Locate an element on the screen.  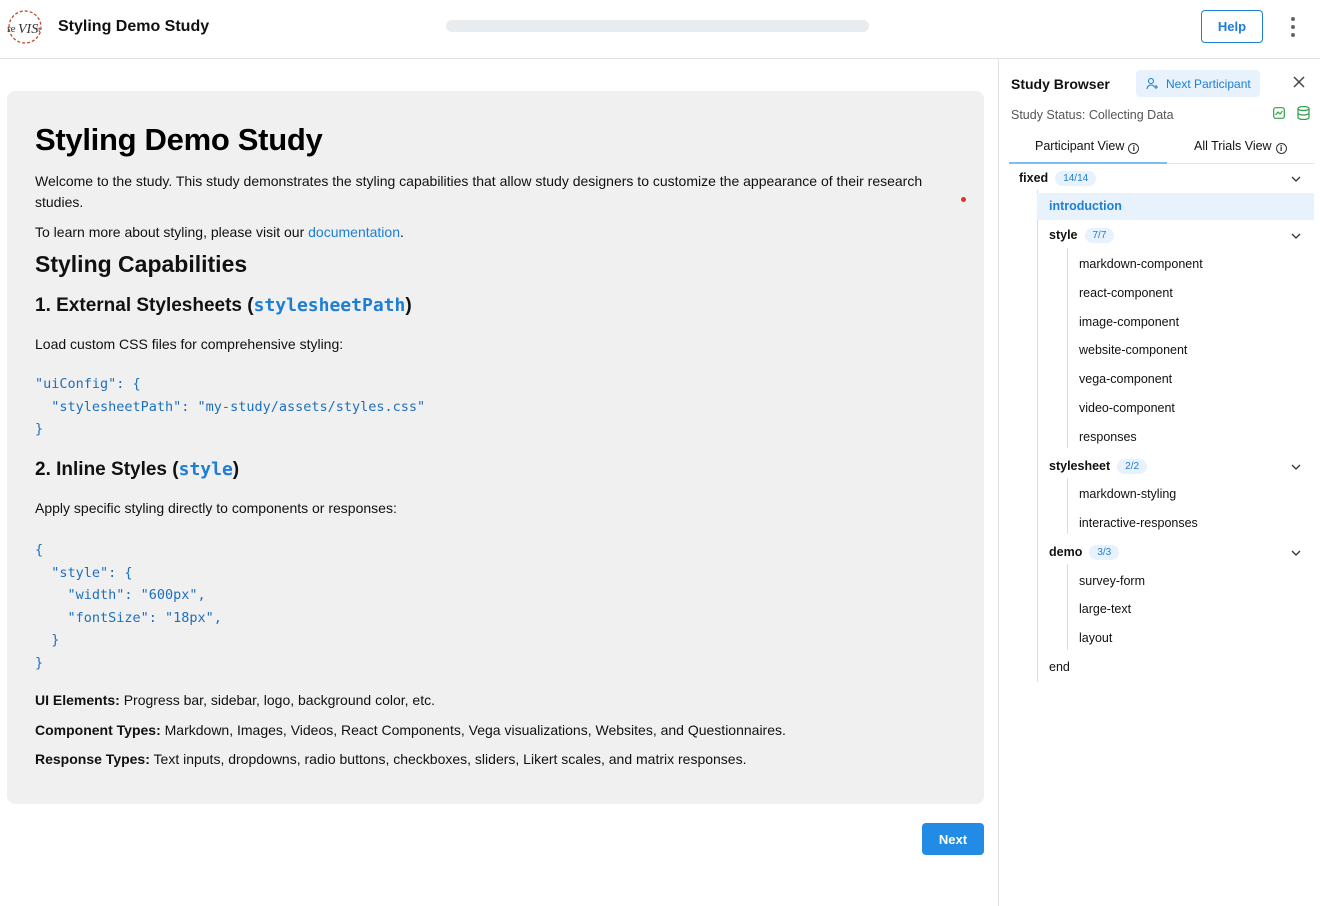
tree-item-end: end is located at coordinates (1059, 667).